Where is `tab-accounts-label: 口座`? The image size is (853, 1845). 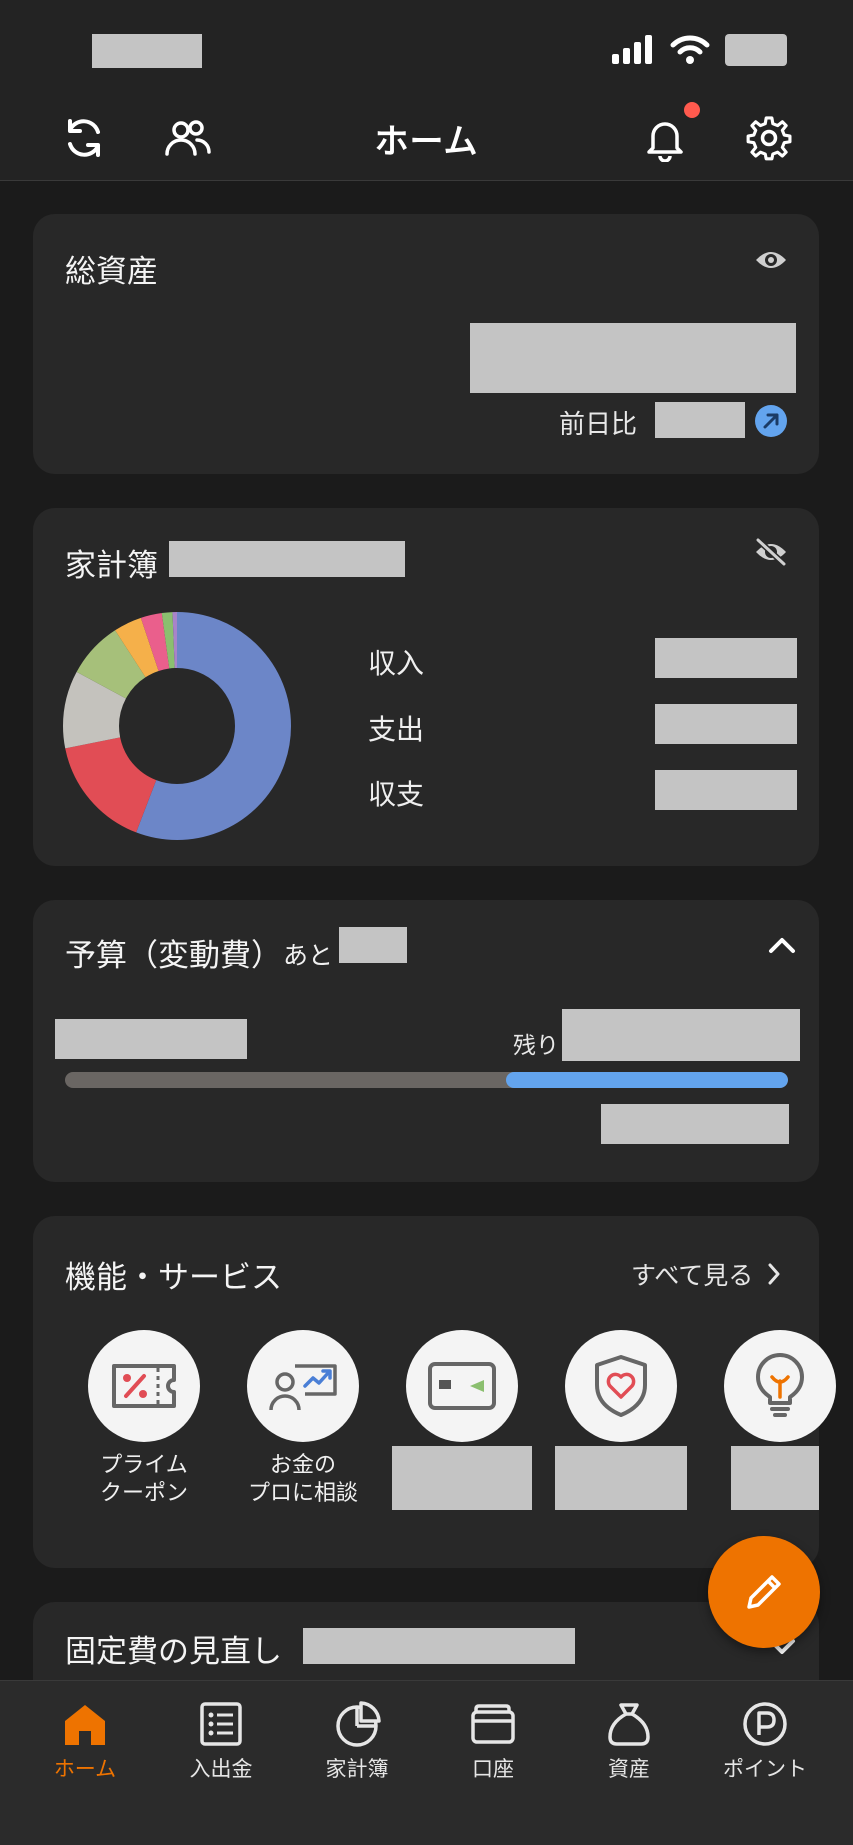
tab-accounts-label: 口座 is located at coordinates (493, 1769).